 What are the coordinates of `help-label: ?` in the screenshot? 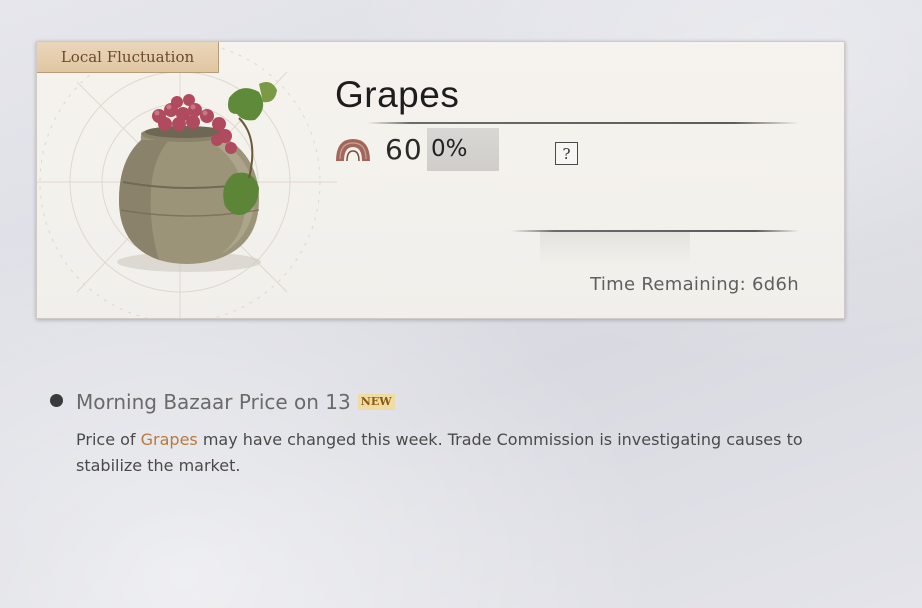 It's located at (566, 153).